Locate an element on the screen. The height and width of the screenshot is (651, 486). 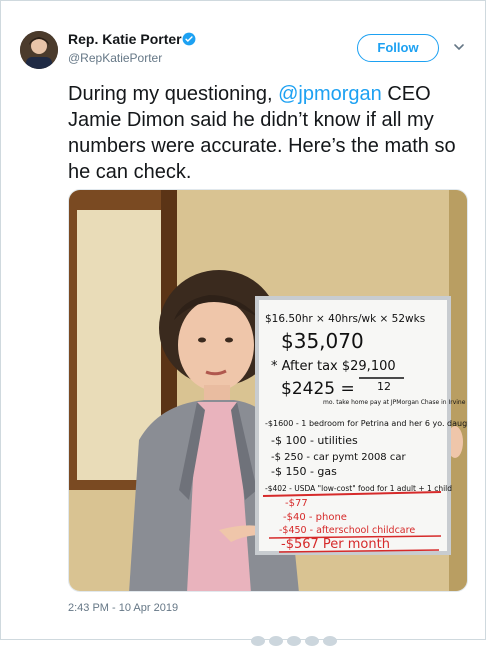
wb-line-6: -$ 100 - utilities is located at coordinates (314, 440).